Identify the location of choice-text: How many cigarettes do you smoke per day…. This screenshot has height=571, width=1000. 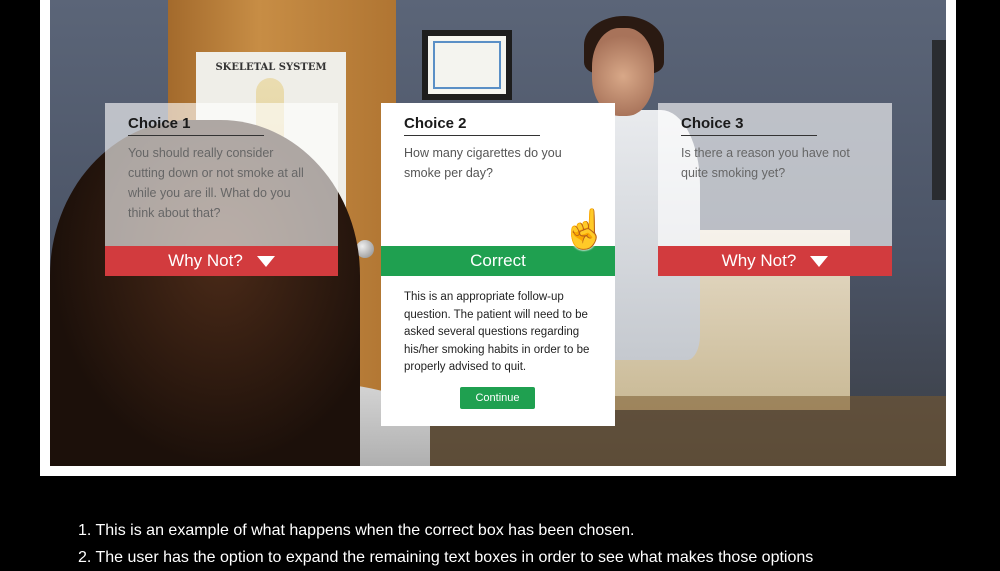
(483, 163).